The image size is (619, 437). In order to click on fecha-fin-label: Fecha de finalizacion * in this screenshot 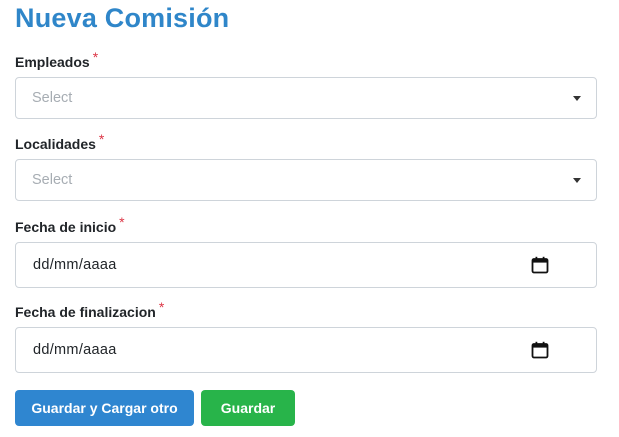, I will do `click(89, 309)`.